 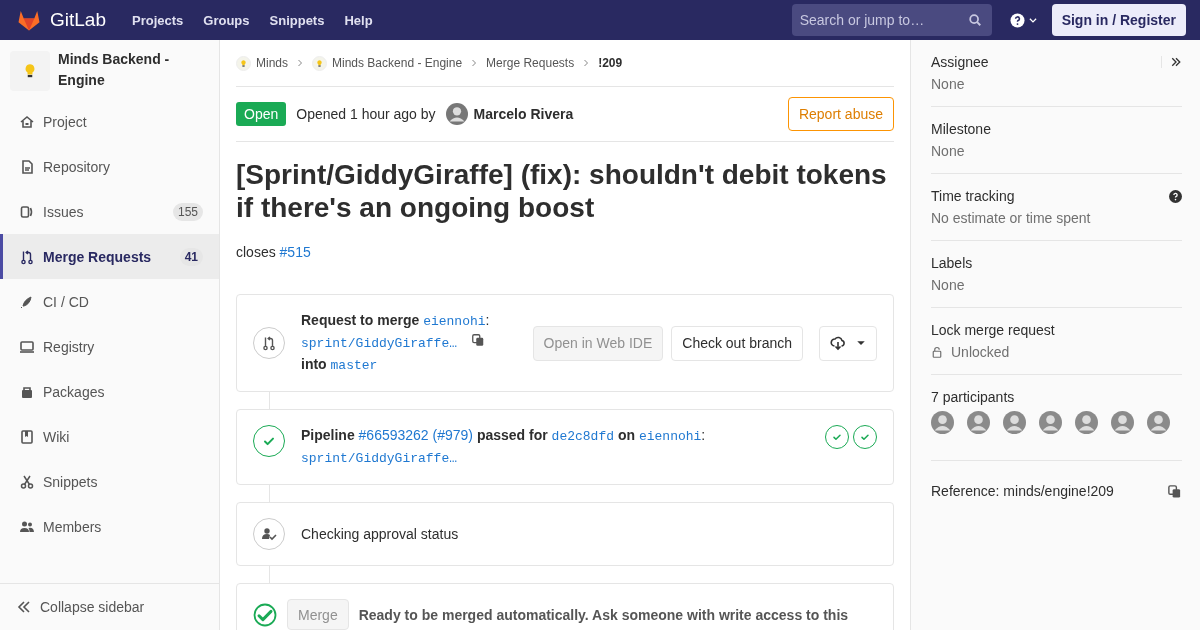 I want to click on description-text: closes #515, so click(x=274, y=252).